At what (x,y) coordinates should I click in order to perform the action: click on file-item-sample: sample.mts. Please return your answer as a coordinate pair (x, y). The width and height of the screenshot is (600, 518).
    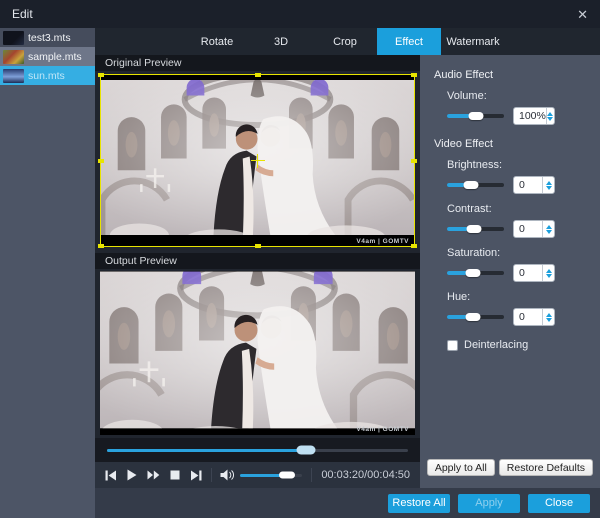
    Looking at the image, I should click on (47, 56).